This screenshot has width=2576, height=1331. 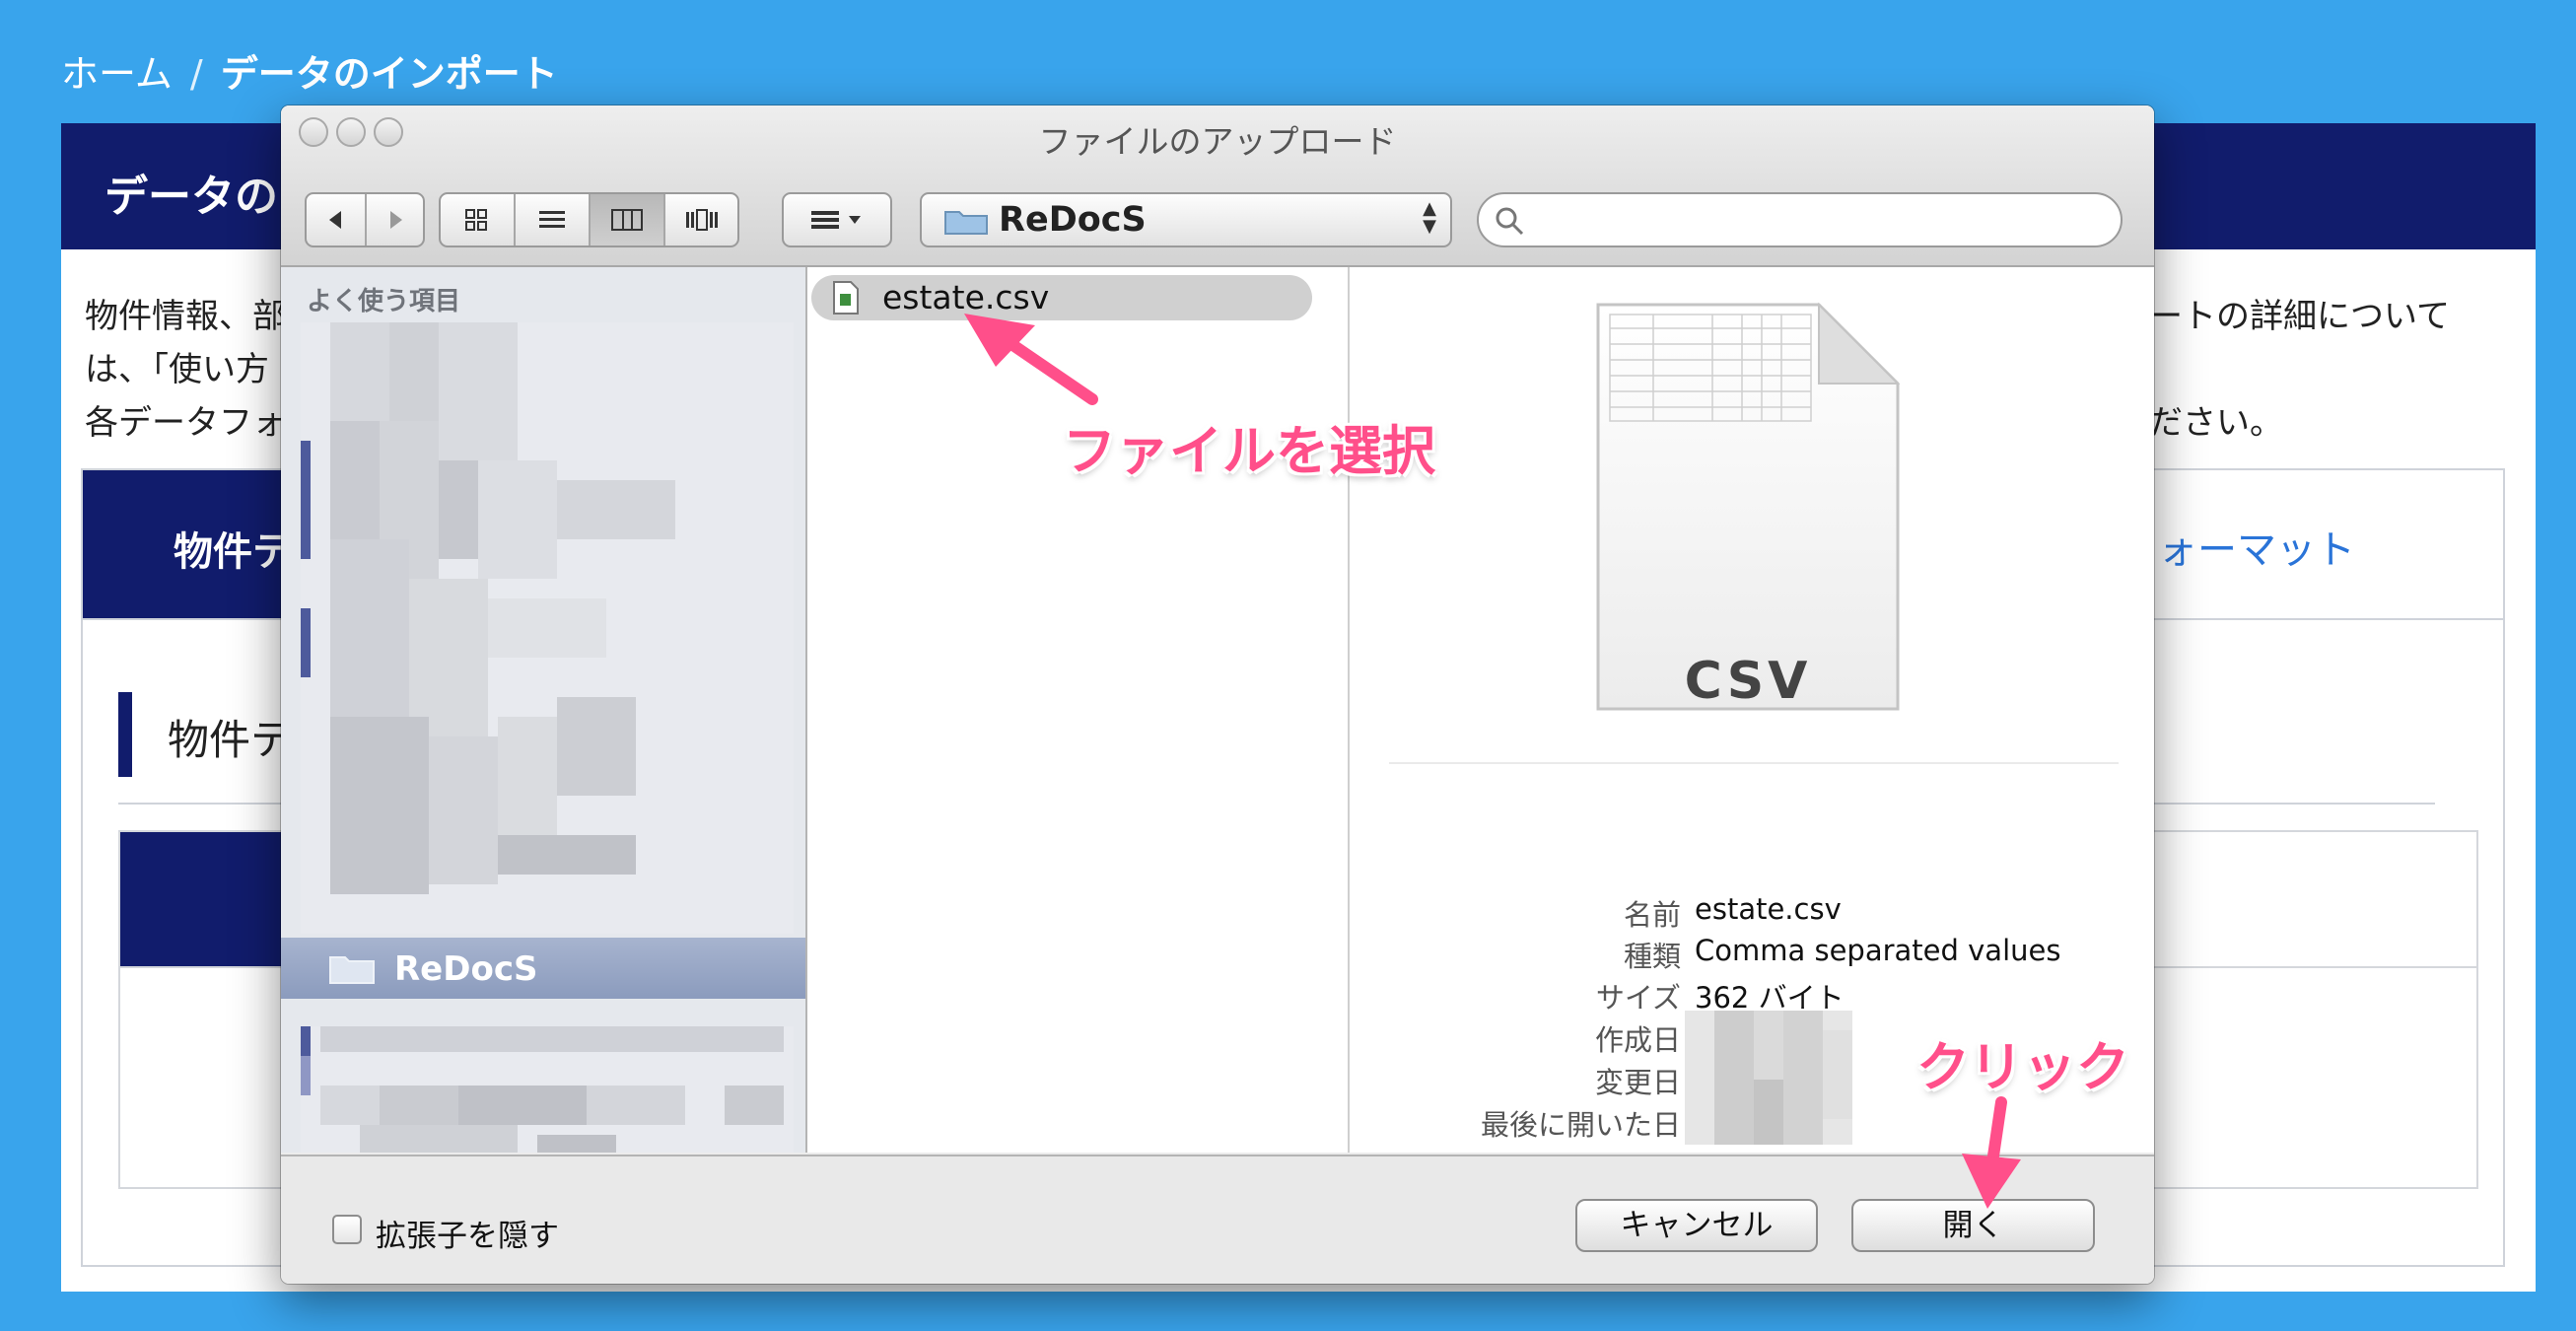 I want to click on nav-buttons, so click(x=365, y=219).